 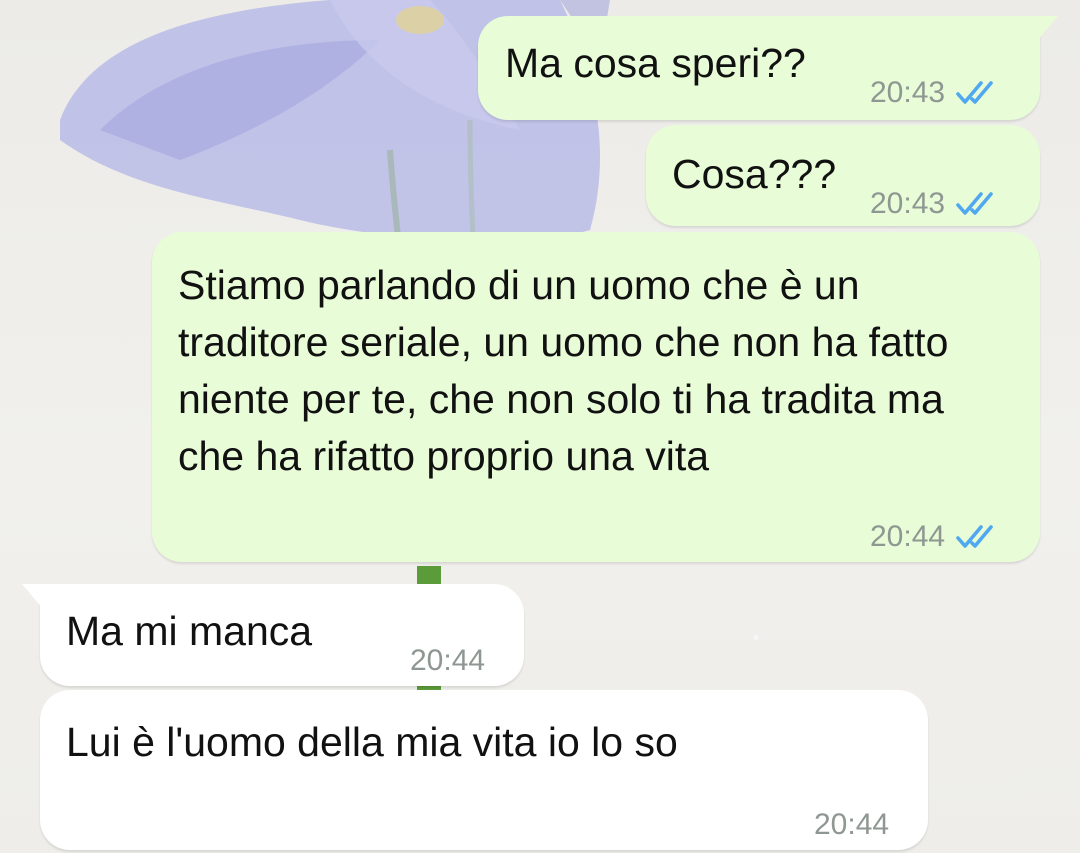 I want to click on outgoing-message: Ma cosa speri?? 20:43, so click(x=768, y=68).